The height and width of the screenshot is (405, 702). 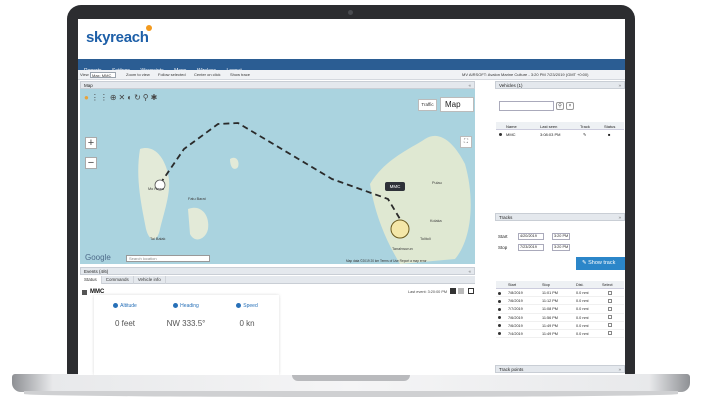 What do you see at coordinates (560, 217) in the screenshot?
I see `tracks-panel-header: Tracks »` at bounding box center [560, 217].